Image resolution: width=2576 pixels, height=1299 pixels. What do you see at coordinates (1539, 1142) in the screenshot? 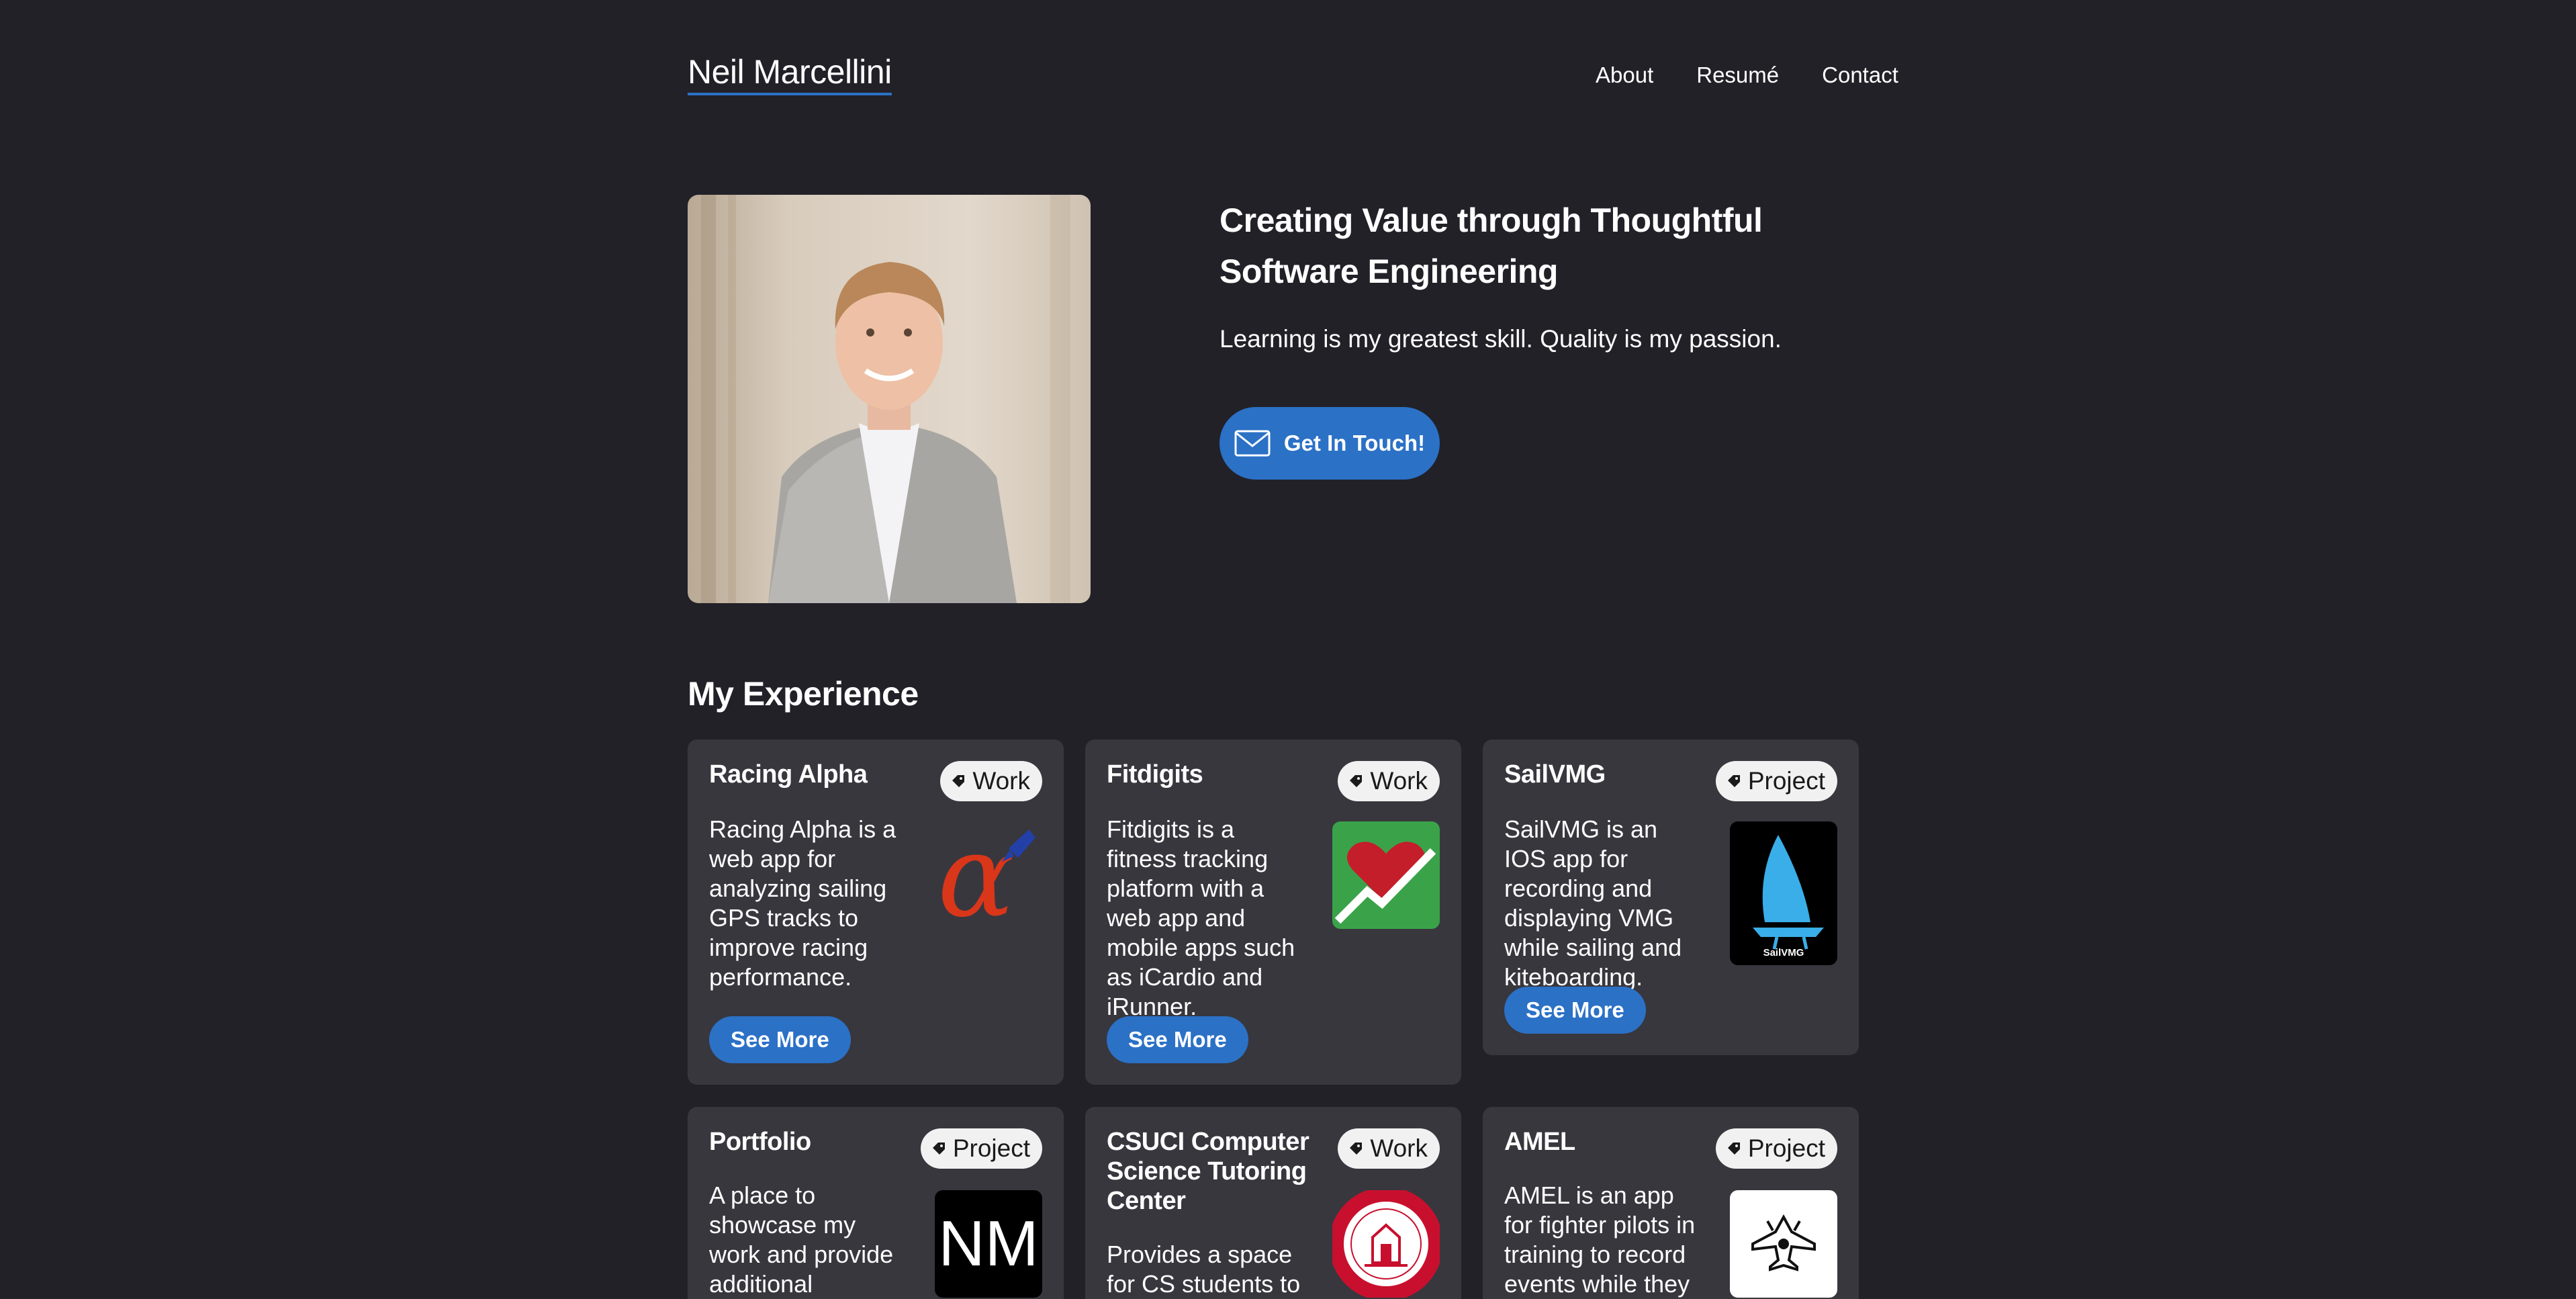
I see `card-title: AMEL` at bounding box center [1539, 1142].